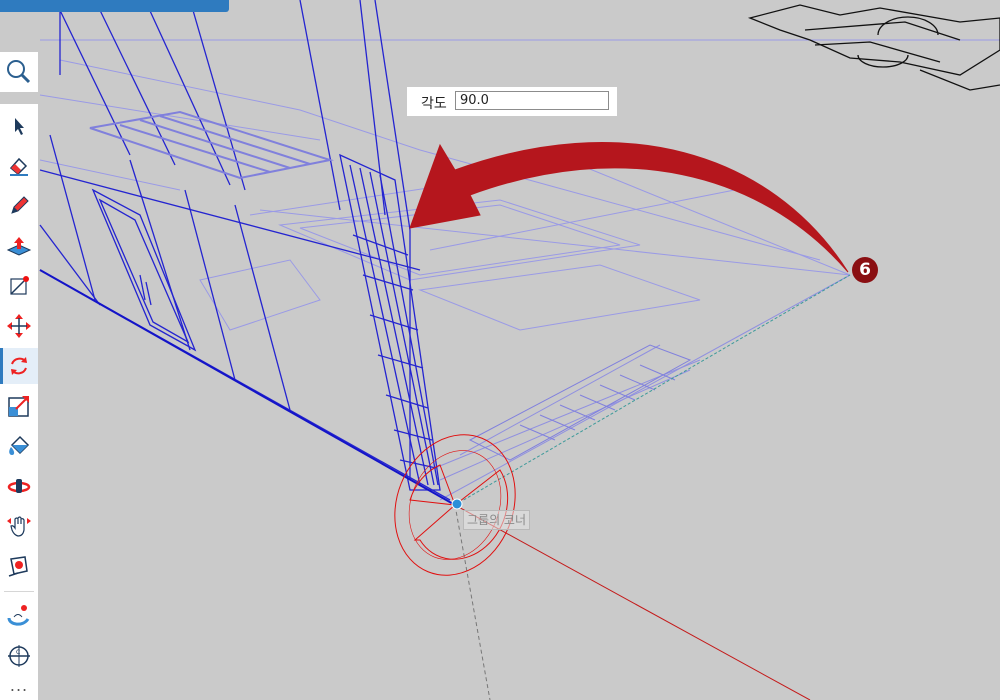  Describe the element at coordinates (211, 145) in the screenshot. I see `upper-stairs` at that location.